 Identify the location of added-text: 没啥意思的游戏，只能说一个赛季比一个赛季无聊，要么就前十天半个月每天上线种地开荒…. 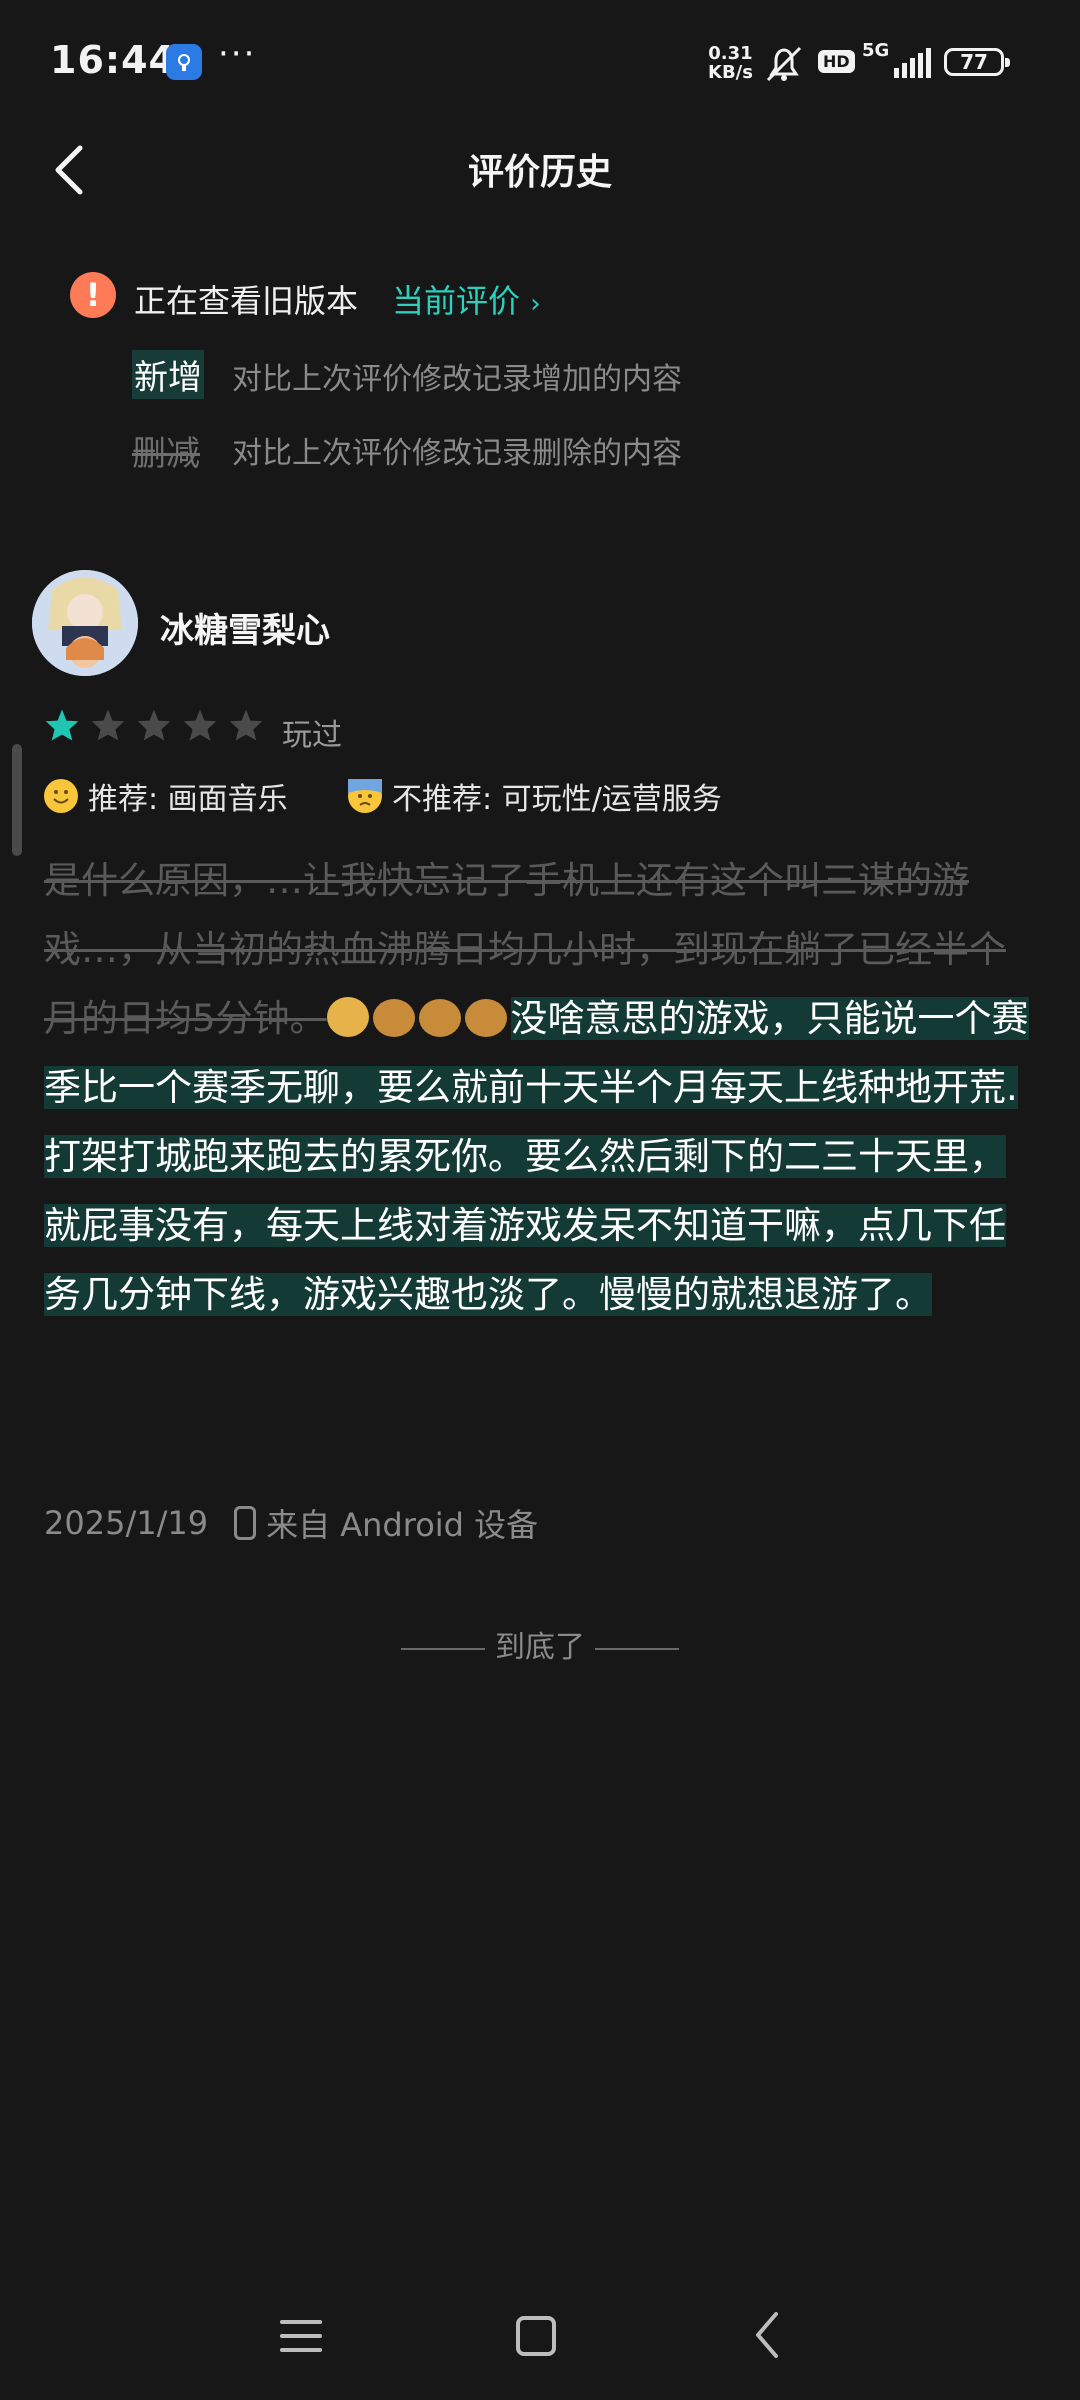
(536, 1156).